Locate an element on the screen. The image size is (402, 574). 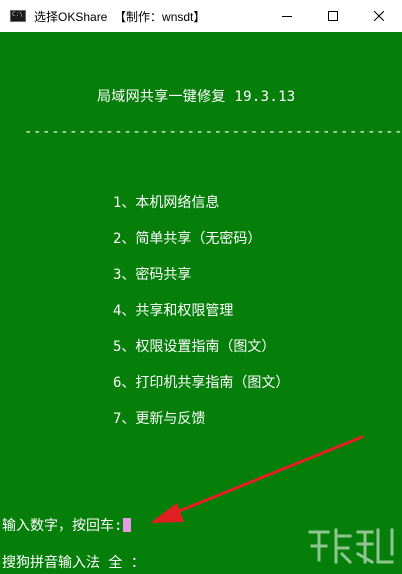
menu-item-permission-management: 4、共享和权限管理 is located at coordinates (173, 311).